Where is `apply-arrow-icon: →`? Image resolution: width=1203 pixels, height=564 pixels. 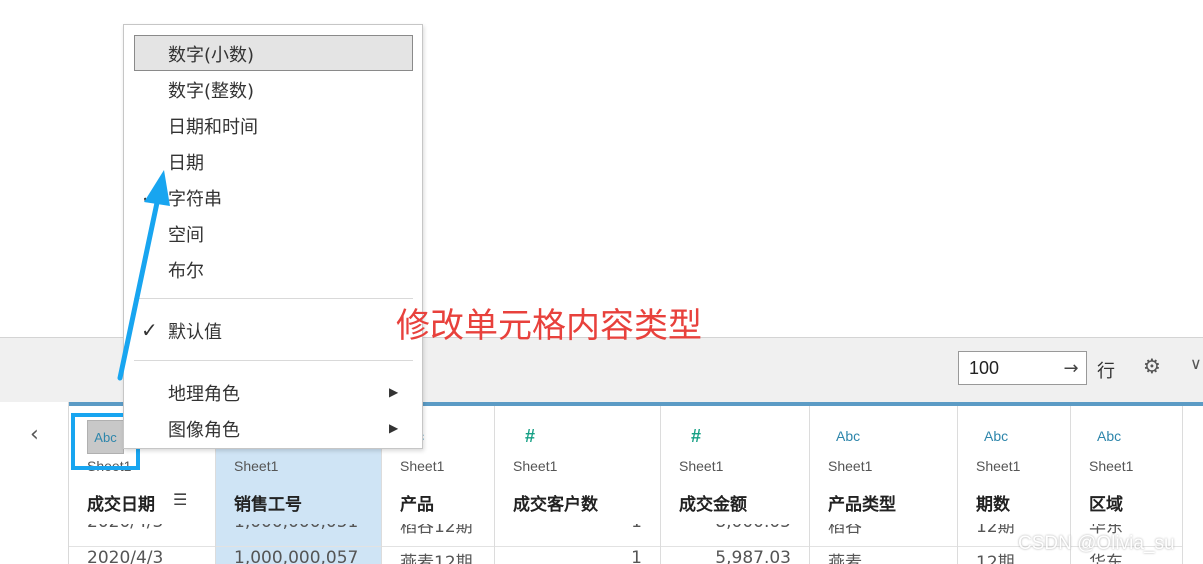
apply-arrow-icon: → is located at coordinates (1071, 368).